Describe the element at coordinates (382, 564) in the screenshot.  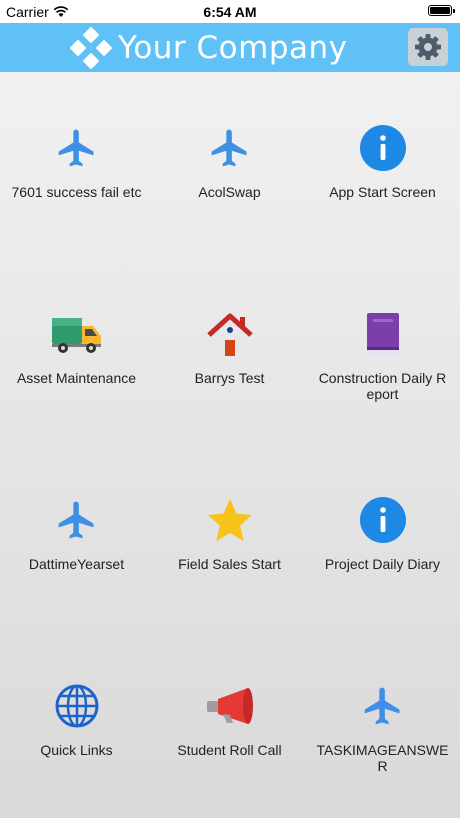
I see `app-tile-label: Project Daily Diary` at that location.